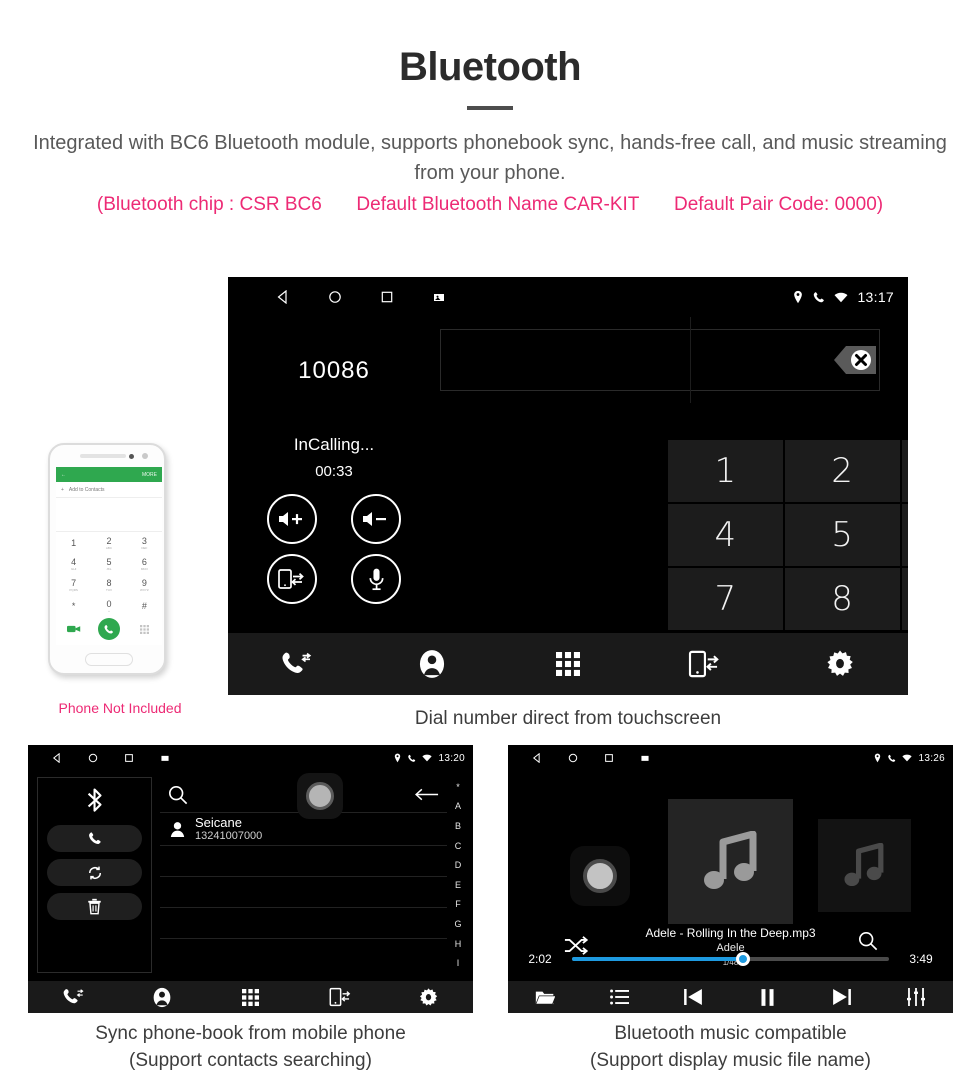 This screenshot has height=1079, width=980. I want to click on key-6: 6, so click(904, 535).